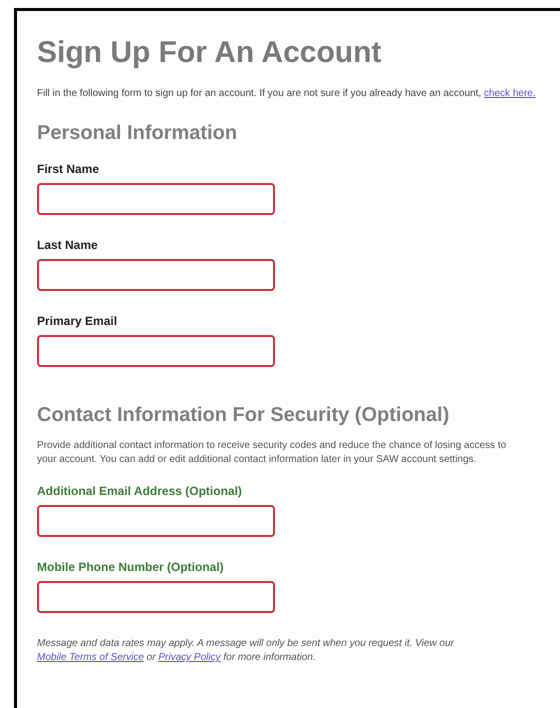 The image size is (560, 708). What do you see at coordinates (510, 93) in the screenshot?
I see `text-link: check here.` at bounding box center [510, 93].